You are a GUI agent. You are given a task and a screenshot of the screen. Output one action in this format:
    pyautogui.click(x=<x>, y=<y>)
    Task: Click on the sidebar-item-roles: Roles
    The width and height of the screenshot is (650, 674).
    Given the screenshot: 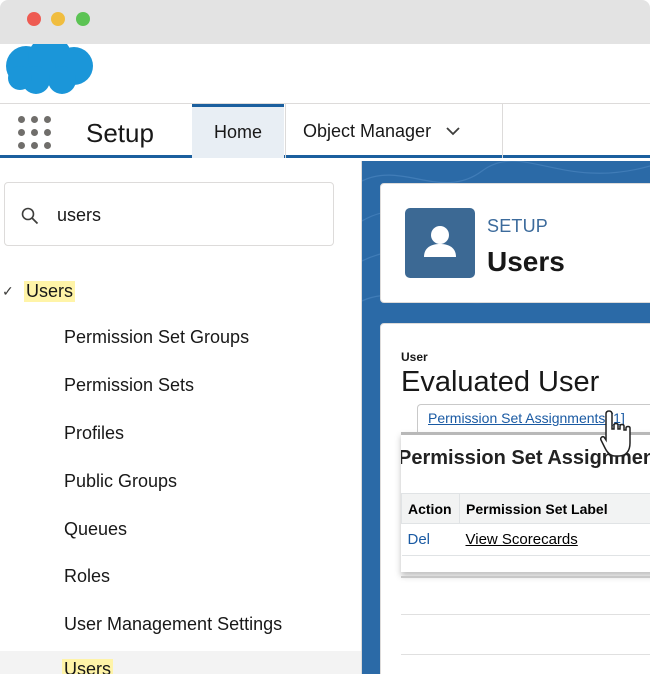 What is the action you would take?
    pyautogui.click(x=87, y=576)
    